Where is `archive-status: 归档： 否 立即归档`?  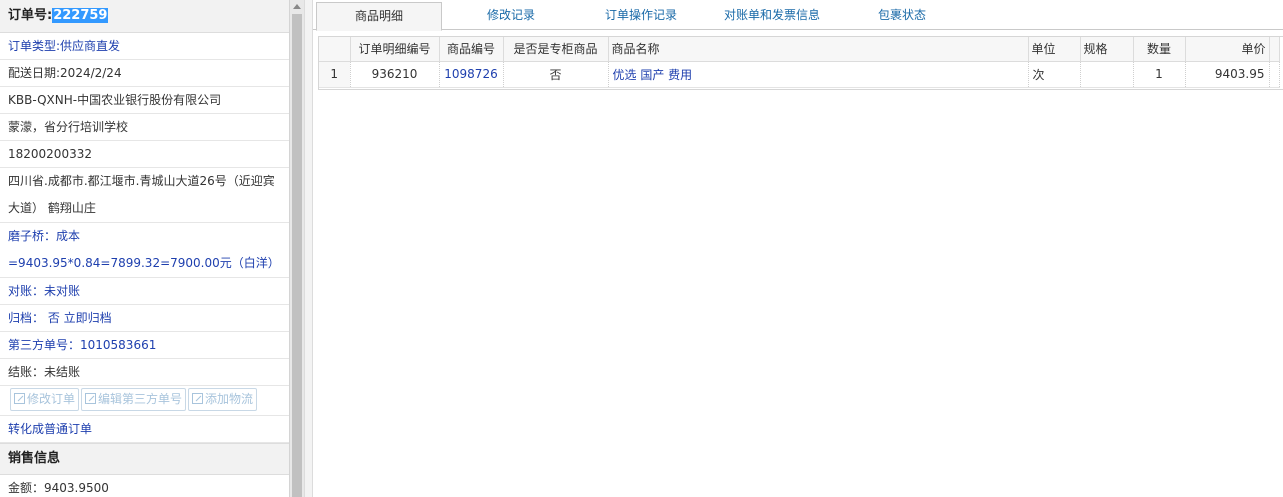 archive-status: 归档： 否 立即归档 is located at coordinates (144, 318).